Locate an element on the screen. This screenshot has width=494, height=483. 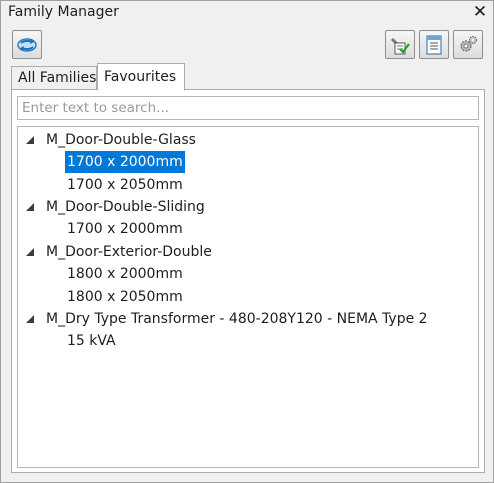
tree-item-type: 1700 x 2000mm is located at coordinates (125, 229).